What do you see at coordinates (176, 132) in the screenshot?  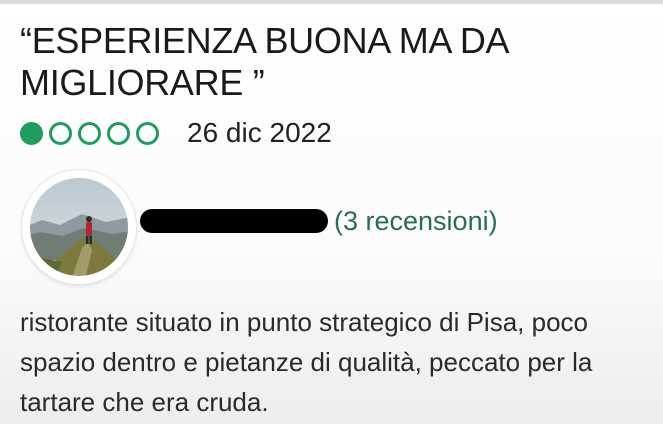 I see `rating-row: 26 dic 2022` at bounding box center [176, 132].